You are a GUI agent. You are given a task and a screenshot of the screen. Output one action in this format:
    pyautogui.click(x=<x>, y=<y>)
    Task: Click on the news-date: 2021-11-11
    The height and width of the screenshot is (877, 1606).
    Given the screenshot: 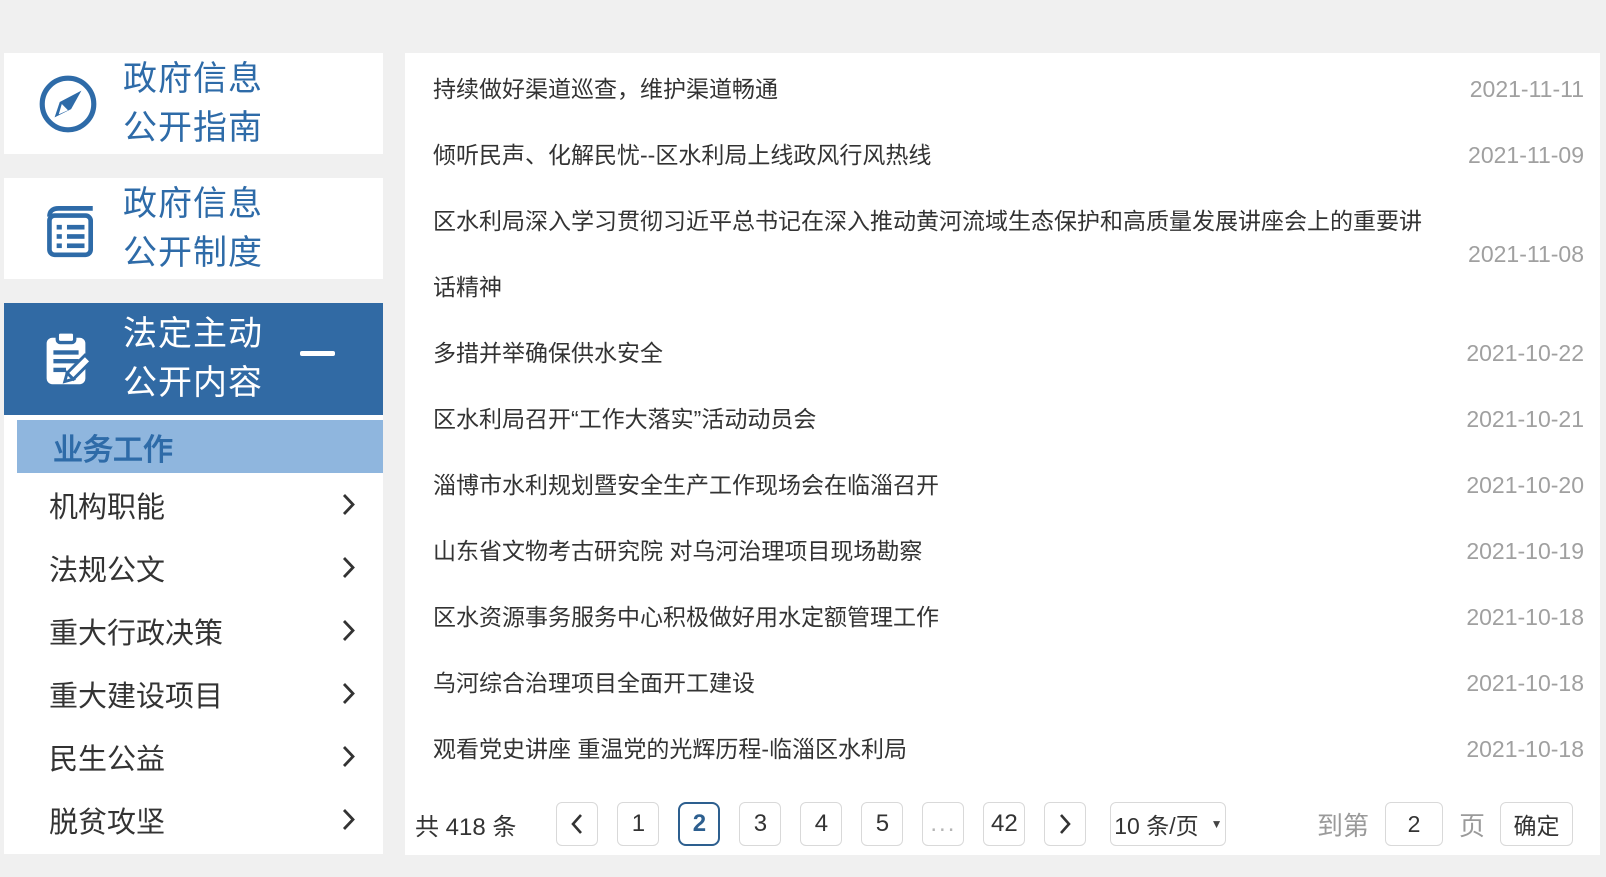 What is the action you would take?
    pyautogui.click(x=1526, y=88)
    